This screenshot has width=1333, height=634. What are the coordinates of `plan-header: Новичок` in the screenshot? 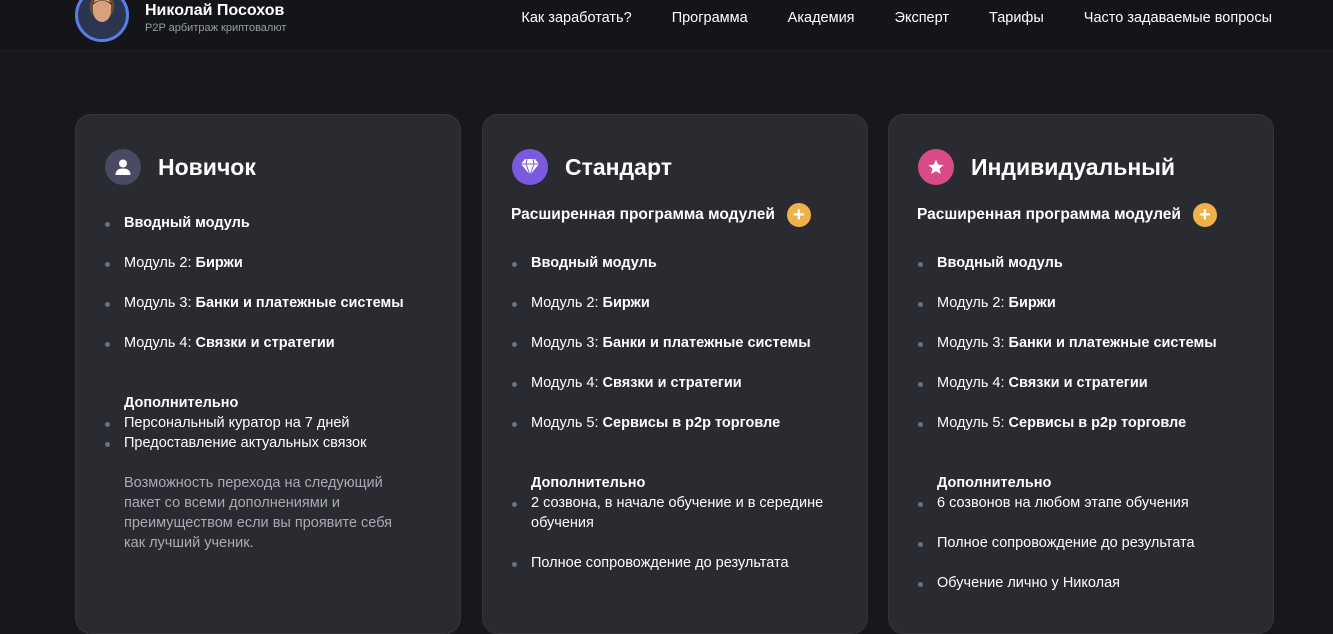 It's located at (180, 167).